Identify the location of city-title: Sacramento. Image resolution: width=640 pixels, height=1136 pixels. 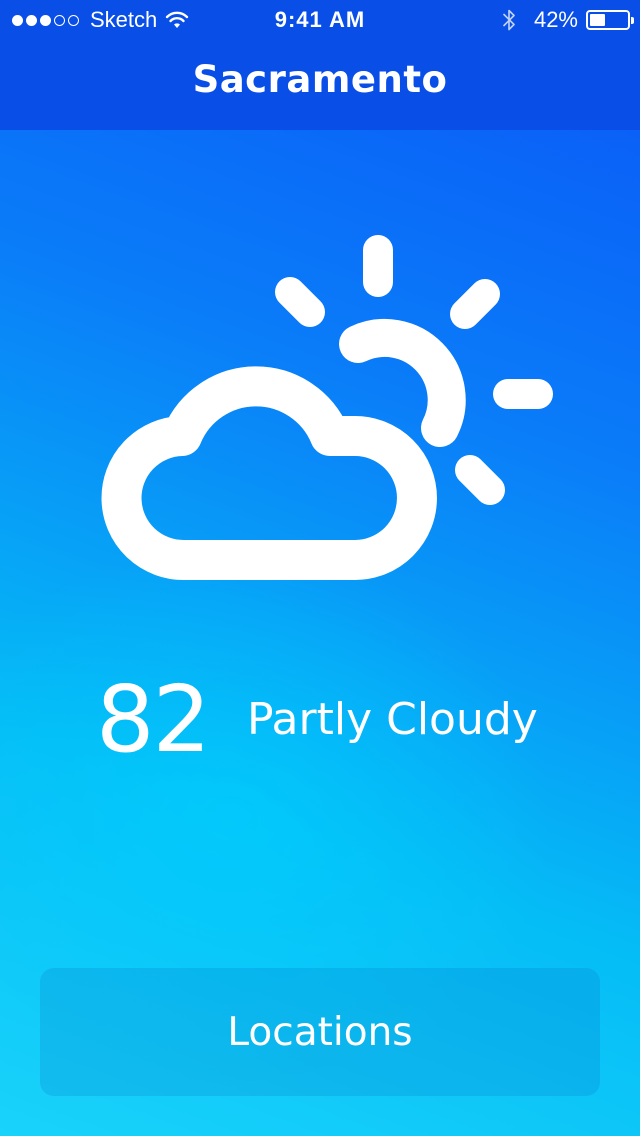
(320, 79).